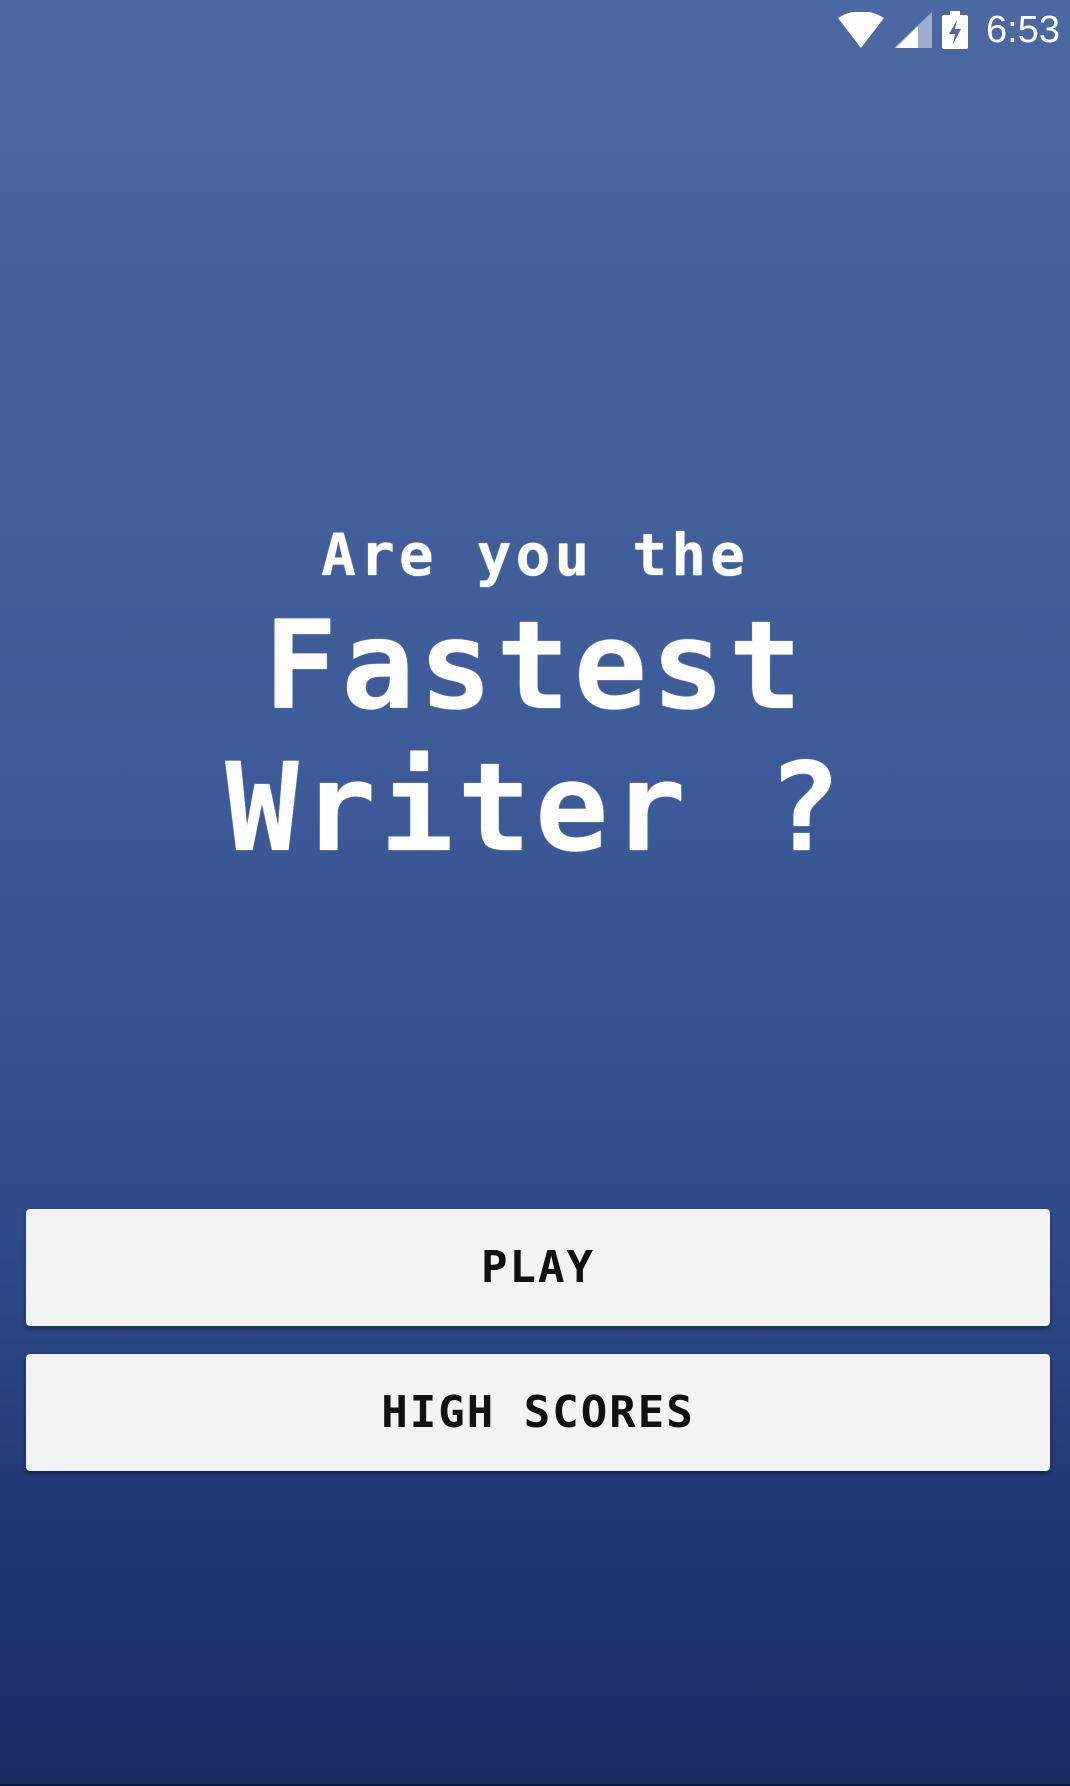 The image size is (1070, 1786). I want to click on wifi-icon, so click(861, 30).